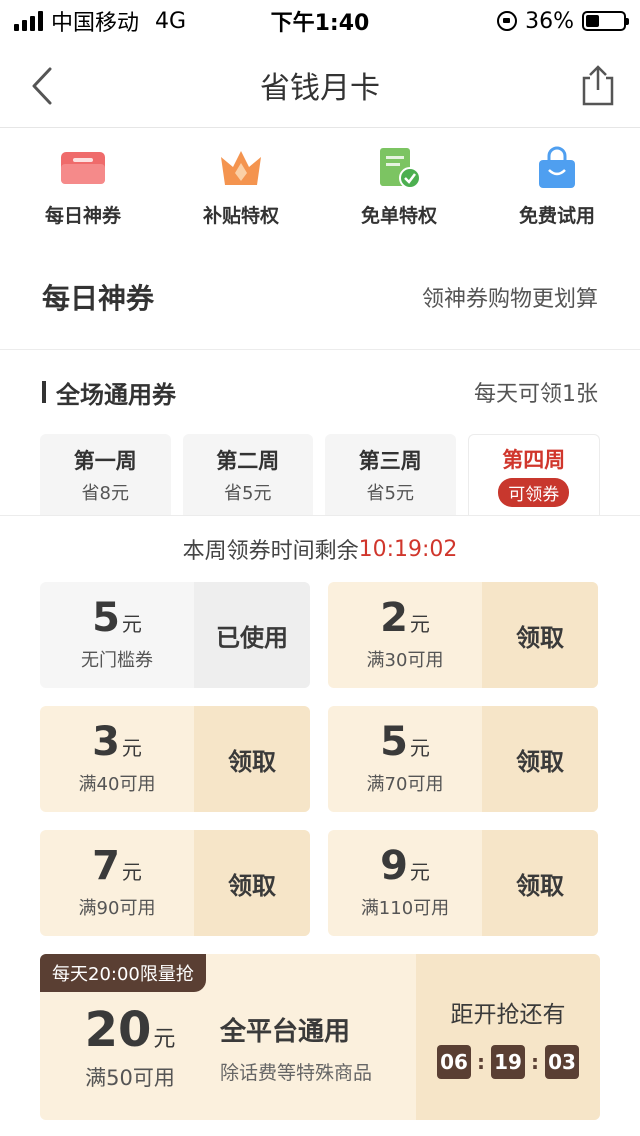  I want to click on quick-nav-subsidy: 补贴特权, so click(241, 186).